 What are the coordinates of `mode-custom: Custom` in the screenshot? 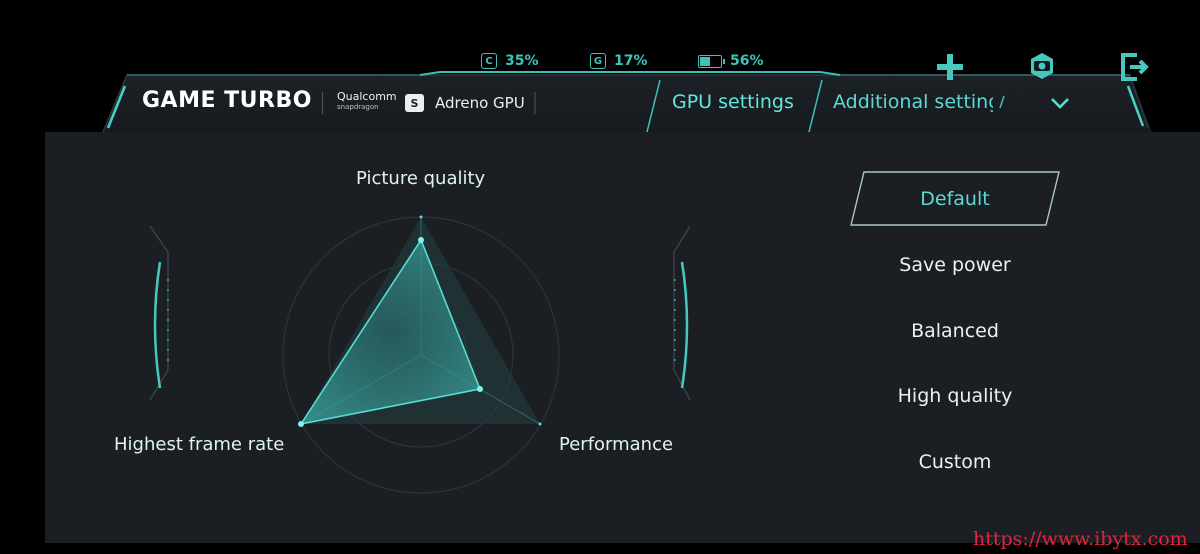 It's located at (955, 462).